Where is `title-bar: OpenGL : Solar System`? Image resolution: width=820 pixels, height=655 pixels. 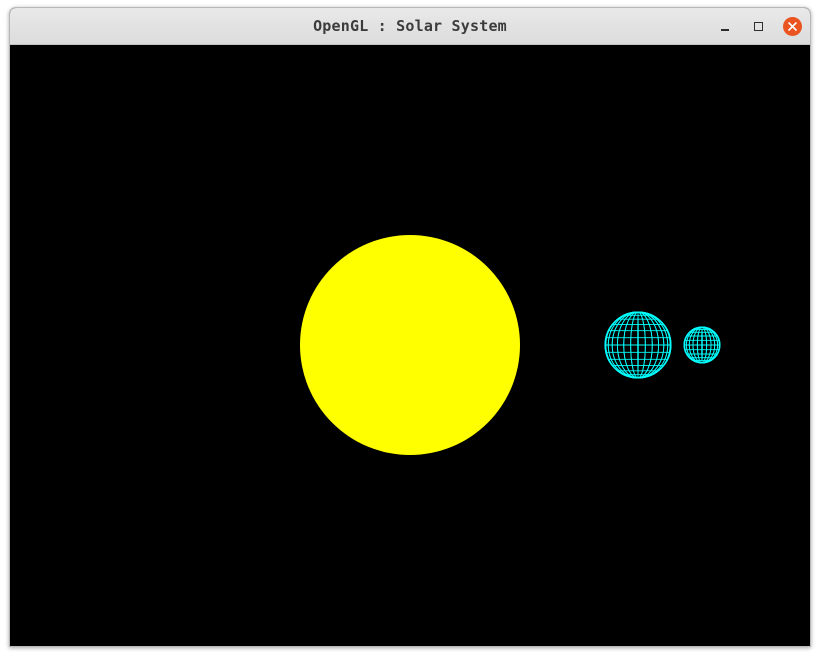 title-bar: OpenGL : Solar System is located at coordinates (410, 26).